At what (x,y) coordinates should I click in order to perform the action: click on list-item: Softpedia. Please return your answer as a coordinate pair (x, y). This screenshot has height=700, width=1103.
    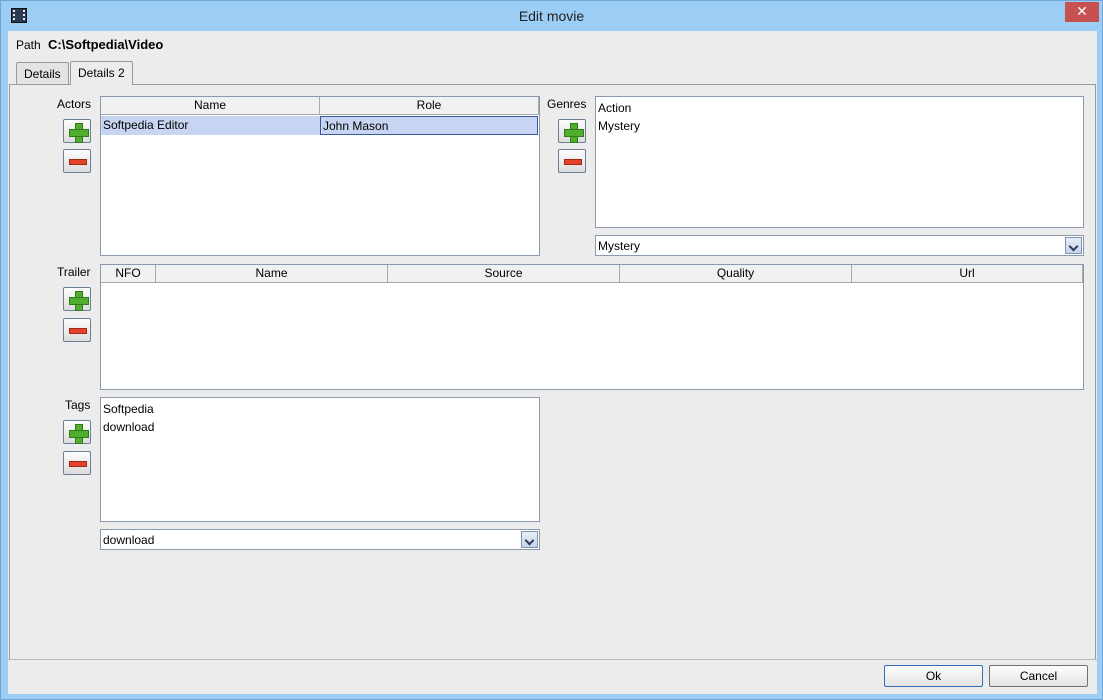
    Looking at the image, I should click on (128, 409).